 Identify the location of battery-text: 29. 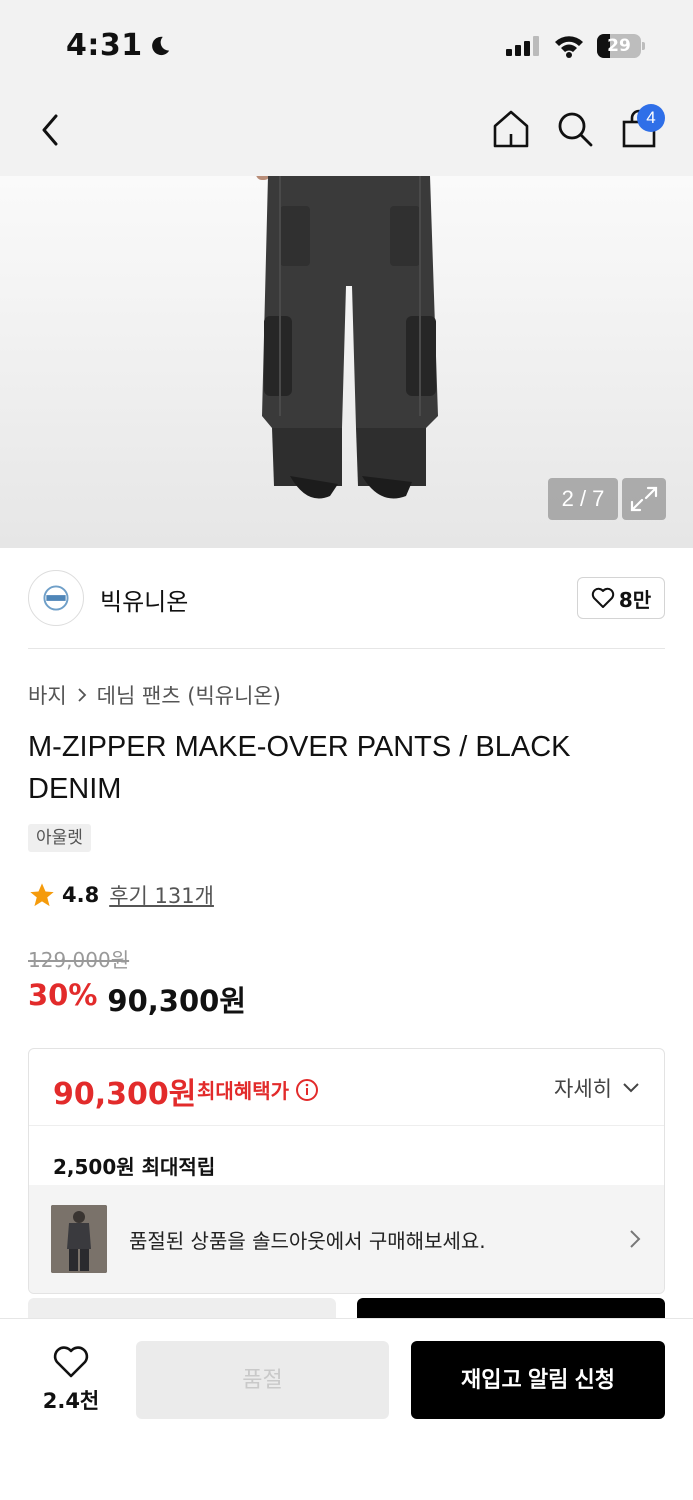
(619, 46).